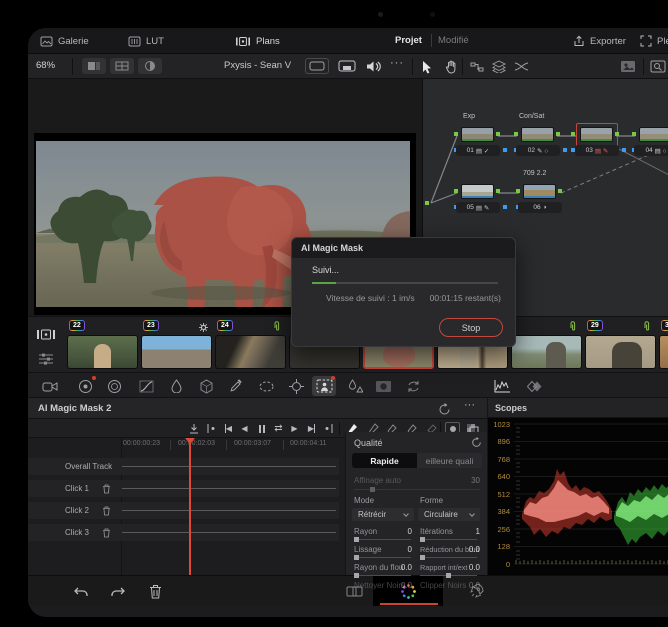 Image resolution: width=668 pixels, height=627 pixels. I want to click on node-01-thumb, so click(477, 134).